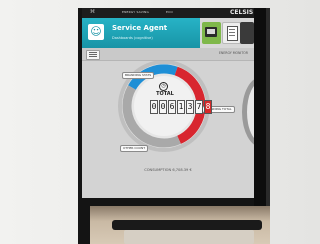 The image size is (320, 244). I want to click on callout-bottom-left: OTHER COUNT, so click(134, 148).